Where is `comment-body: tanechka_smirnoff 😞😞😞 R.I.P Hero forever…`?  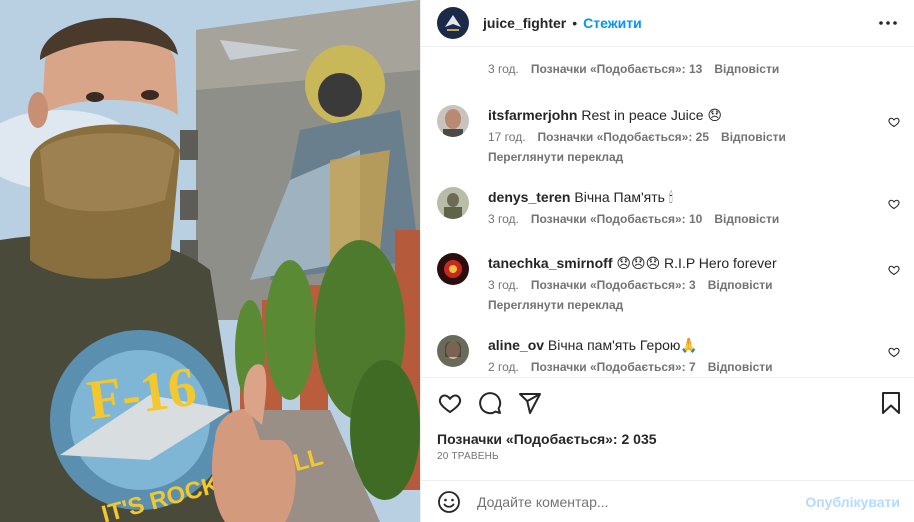 comment-body: tanechka_smirnoff 😞😞😞 R.I.P Hero forever… is located at coordinates (694, 283).